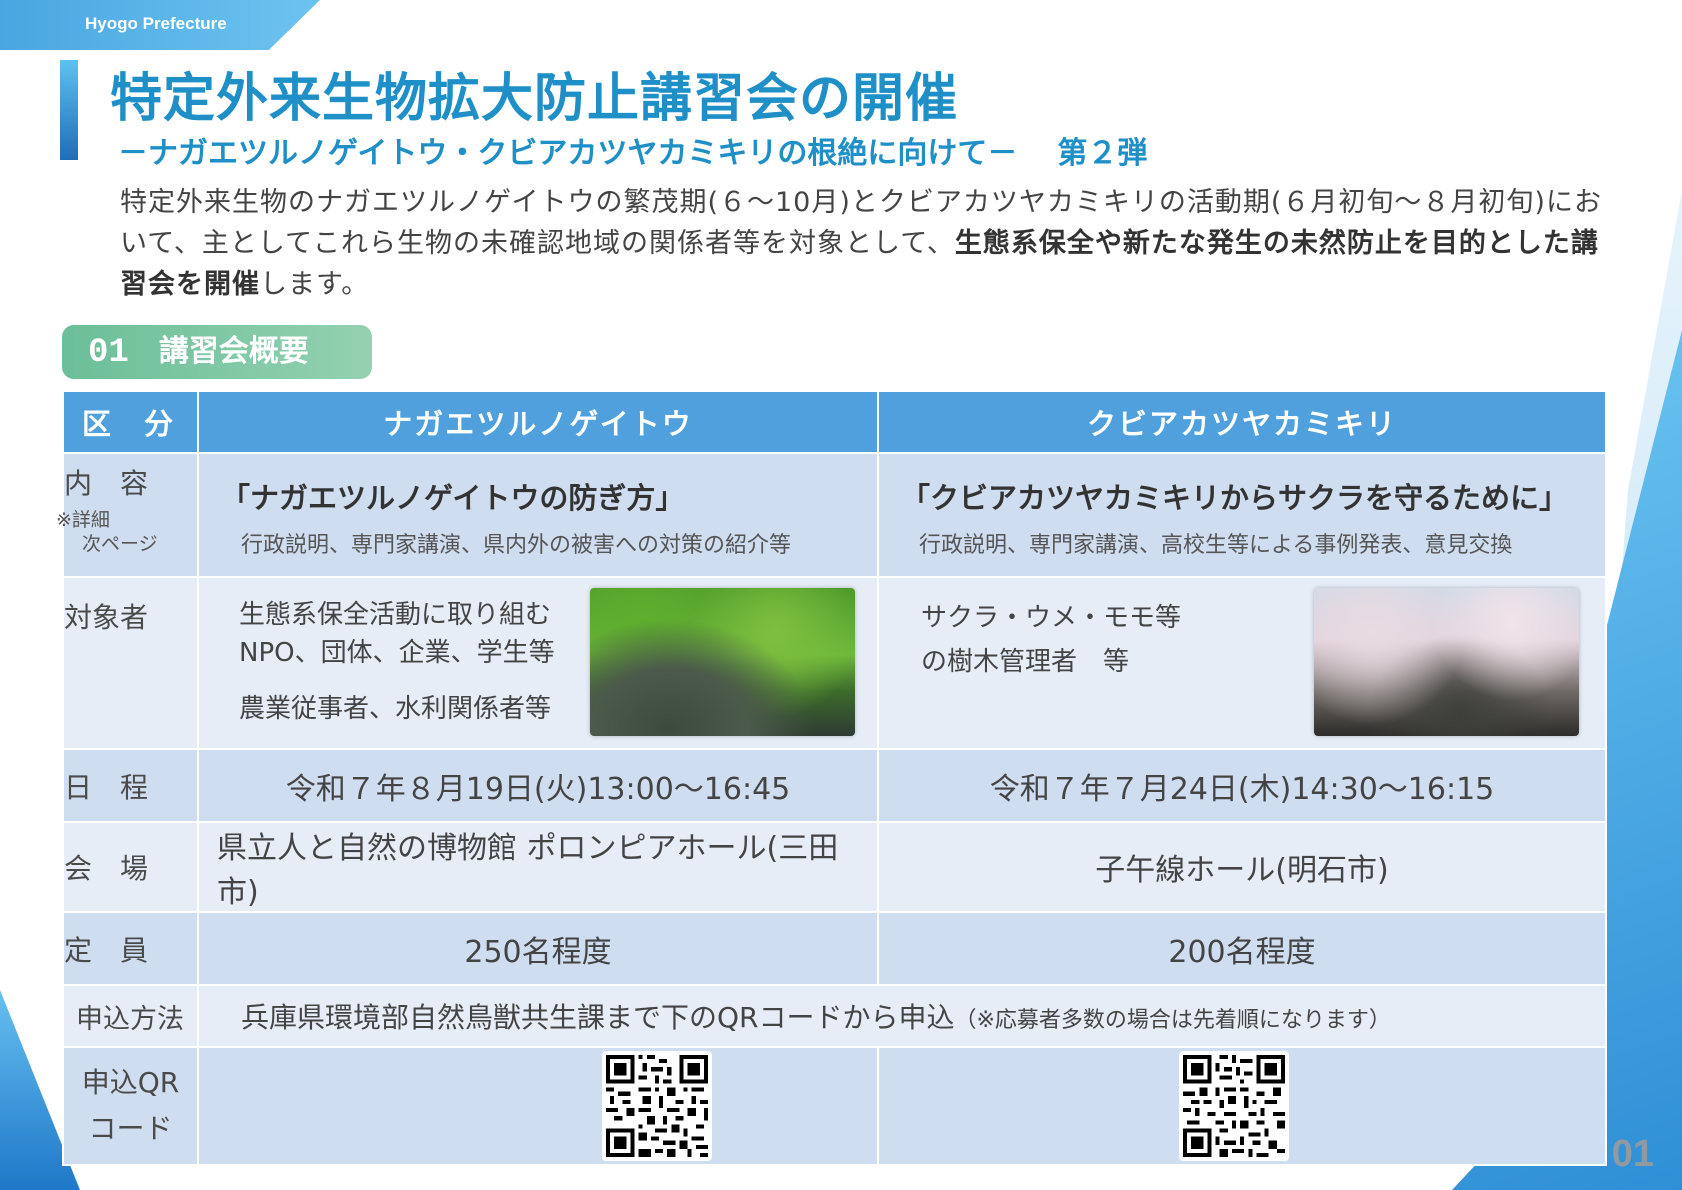  What do you see at coordinates (397, 653) in the screenshot?
I see `target-a-line-2: NPO、団体、企業、学生等` at bounding box center [397, 653].